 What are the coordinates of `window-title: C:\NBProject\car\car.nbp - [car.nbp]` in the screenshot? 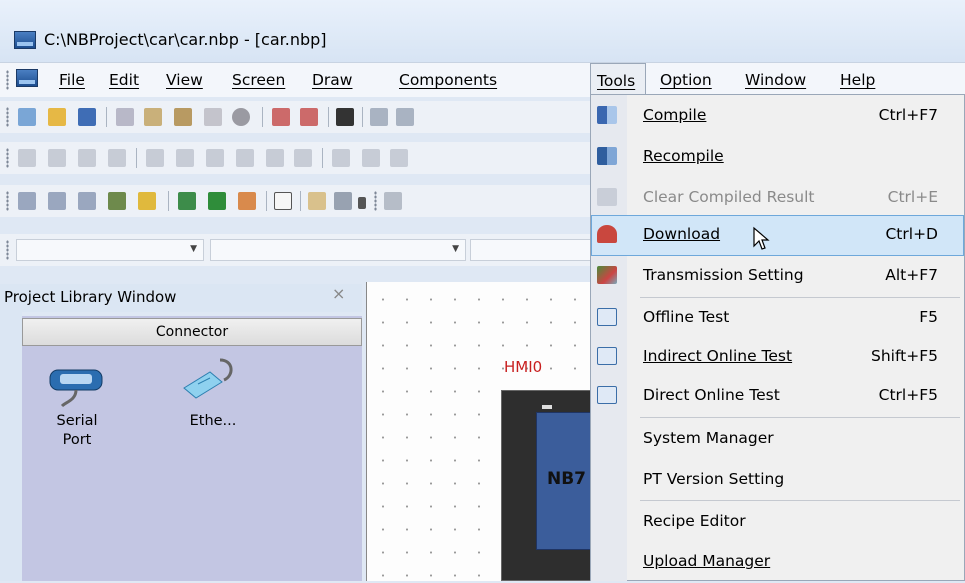 It's located at (185, 39).